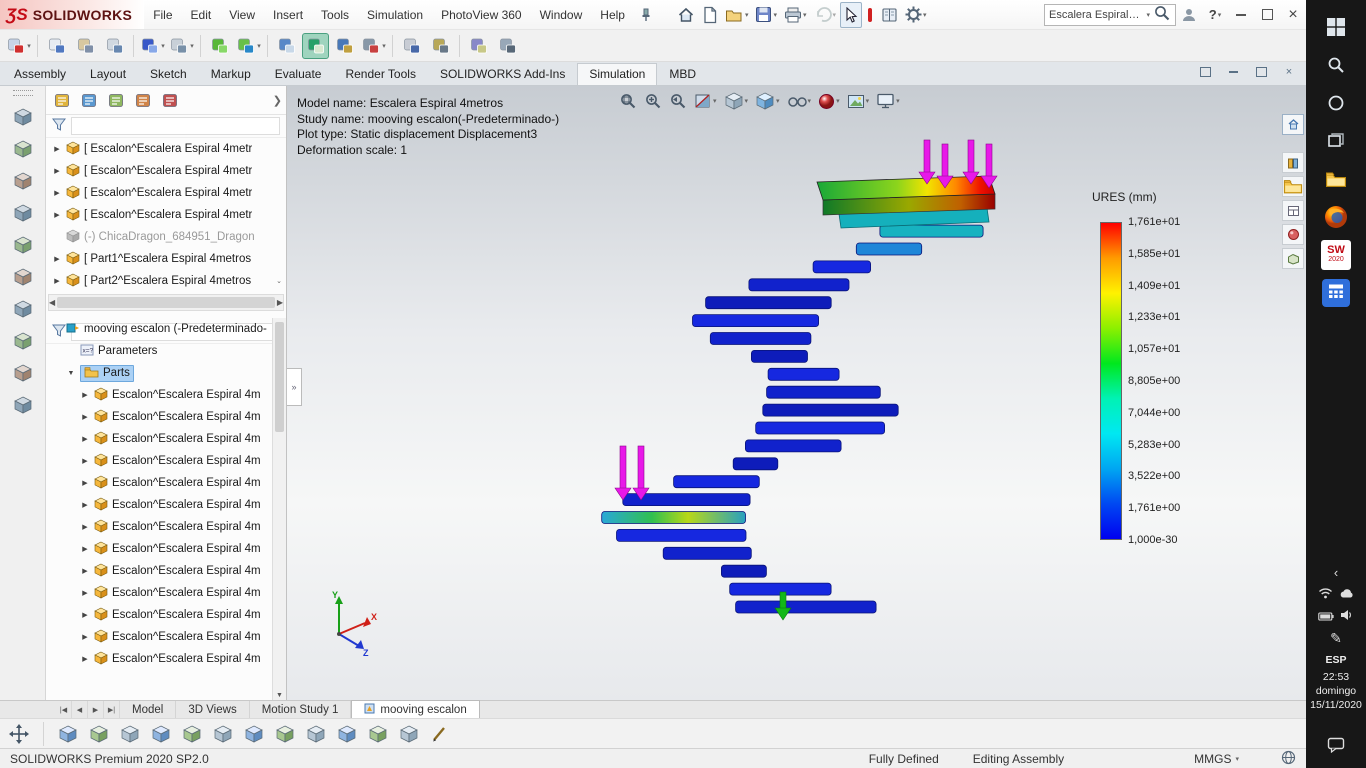 The image size is (1366, 768). Describe the element at coordinates (507, 46) in the screenshot. I see `grid-overlay-icon` at that location.